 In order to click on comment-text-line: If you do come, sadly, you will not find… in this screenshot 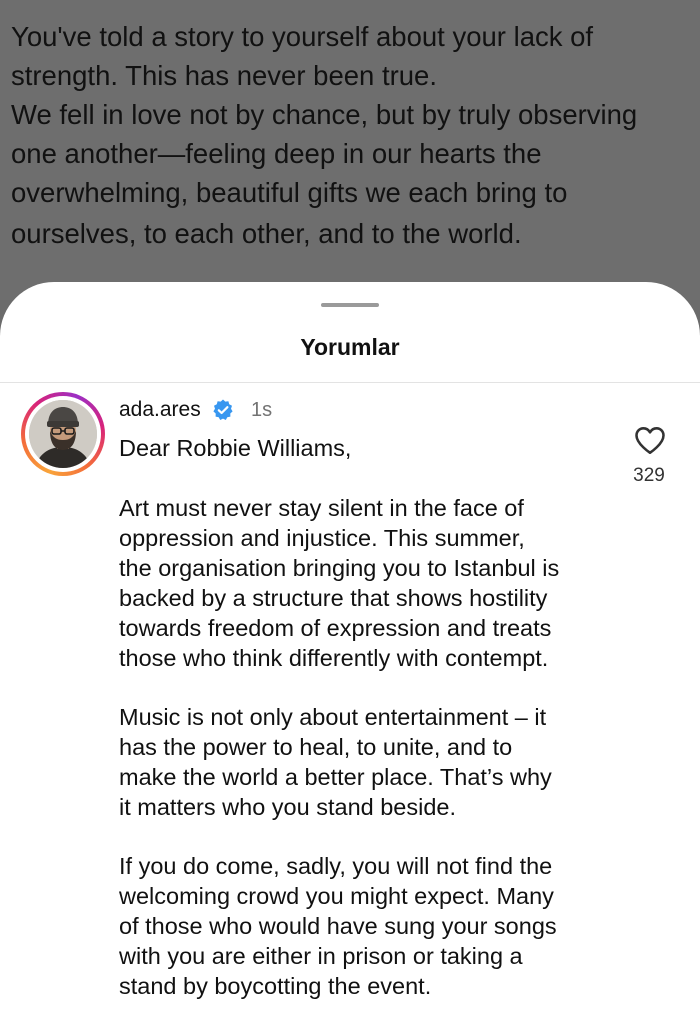, I will do `click(336, 866)`.